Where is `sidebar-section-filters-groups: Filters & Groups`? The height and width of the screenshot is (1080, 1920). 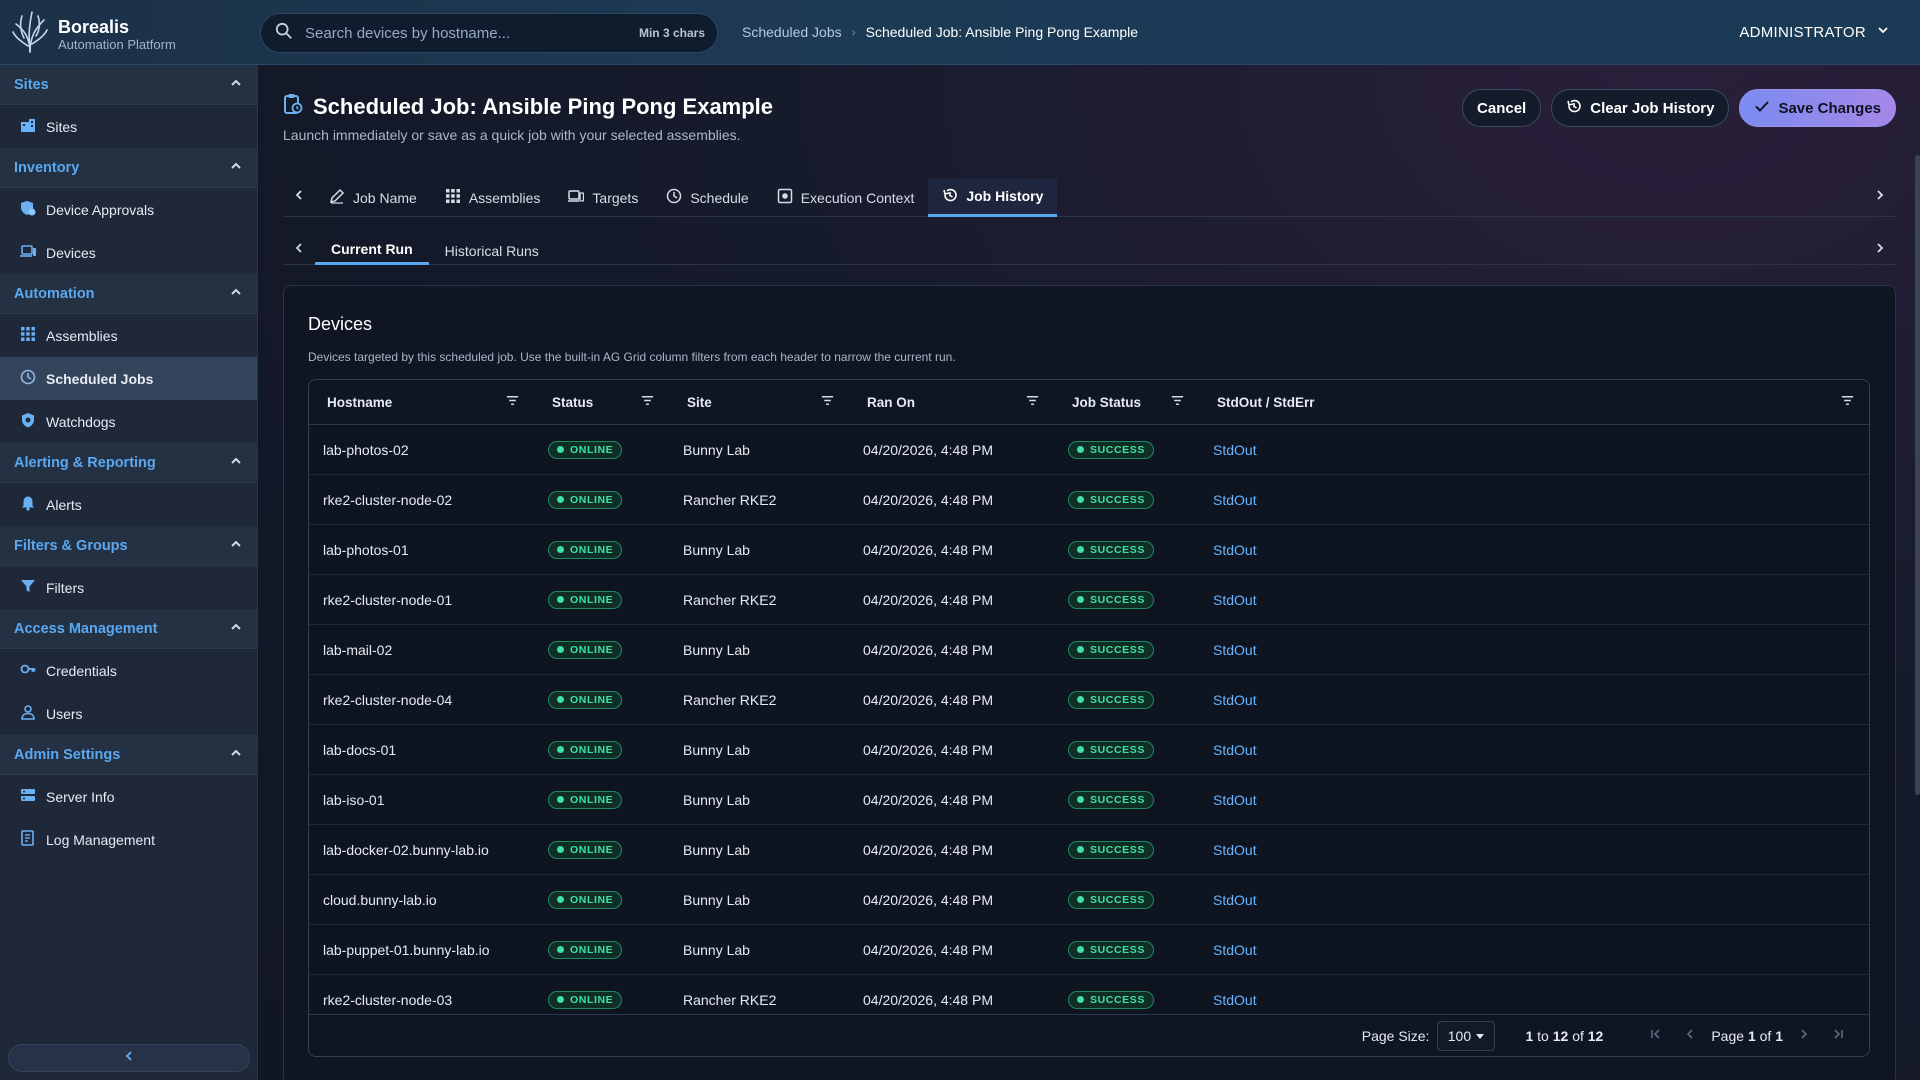 sidebar-section-filters-groups: Filters & Groups is located at coordinates (128, 546).